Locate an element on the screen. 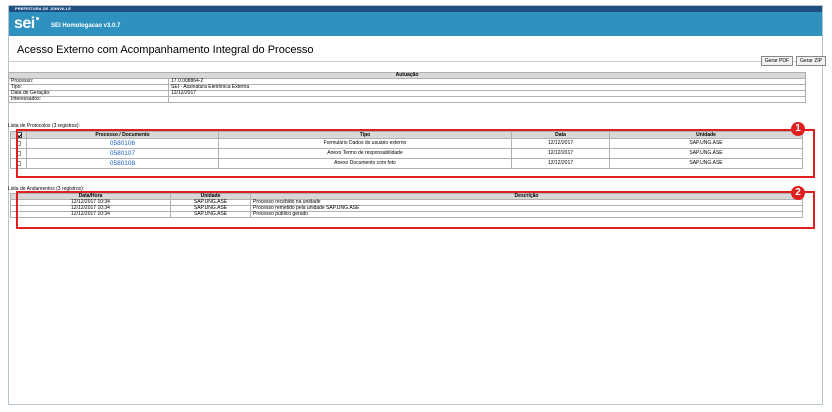 This screenshot has width=832, height=412. generate-zip-button: Gerar ZIP is located at coordinates (811, 61).